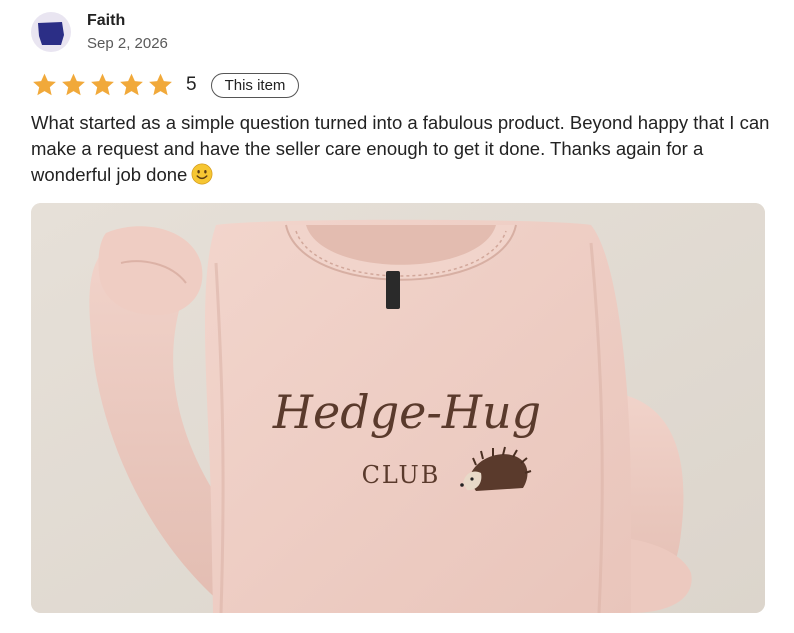  I want to click on star-rating, so click(102, 85).